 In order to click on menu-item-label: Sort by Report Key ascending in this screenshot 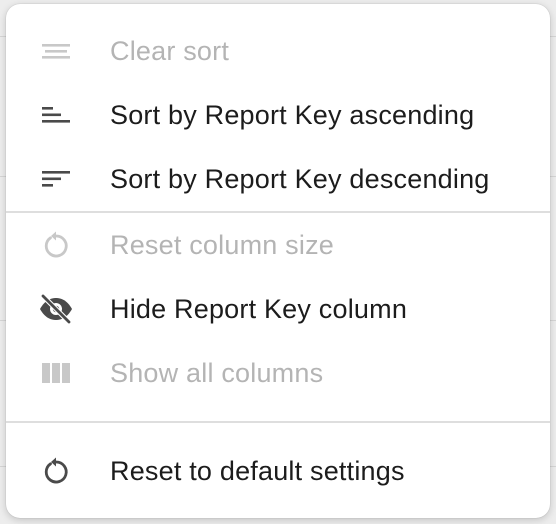, I will do `click(292, 115)`.